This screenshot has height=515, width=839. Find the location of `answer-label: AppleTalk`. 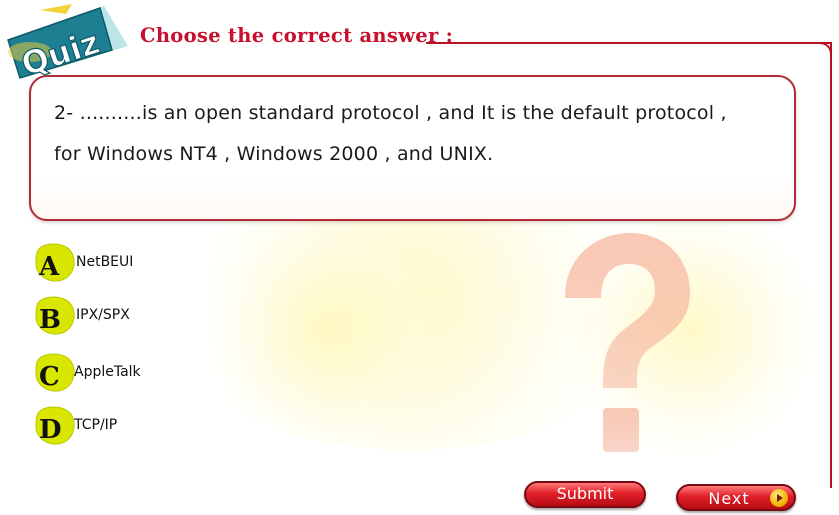

answer-label: AppleTalk is located at coordinates (107, 372).